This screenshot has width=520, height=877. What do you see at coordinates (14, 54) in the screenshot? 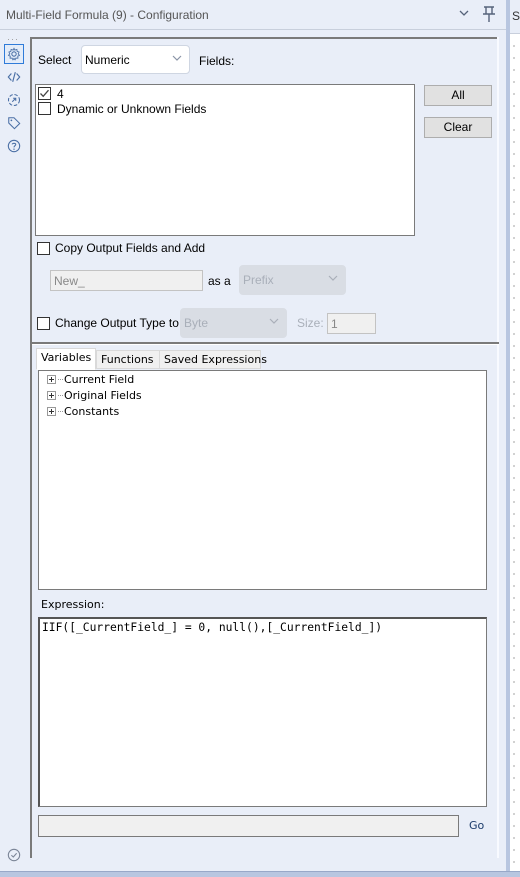
I see `gear-icon` at bounding box center [14, 54].